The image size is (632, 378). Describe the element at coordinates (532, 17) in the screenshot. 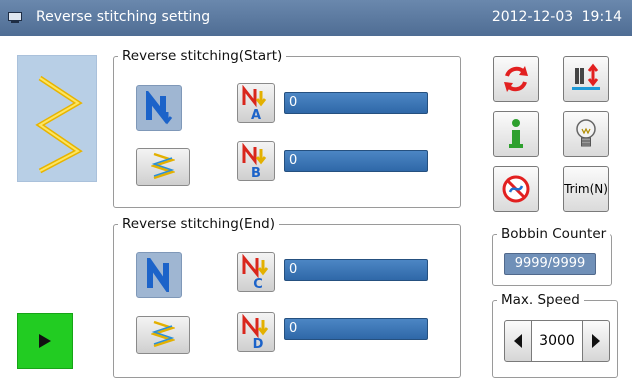

I see `date-text: 2012-12-03` at that location.